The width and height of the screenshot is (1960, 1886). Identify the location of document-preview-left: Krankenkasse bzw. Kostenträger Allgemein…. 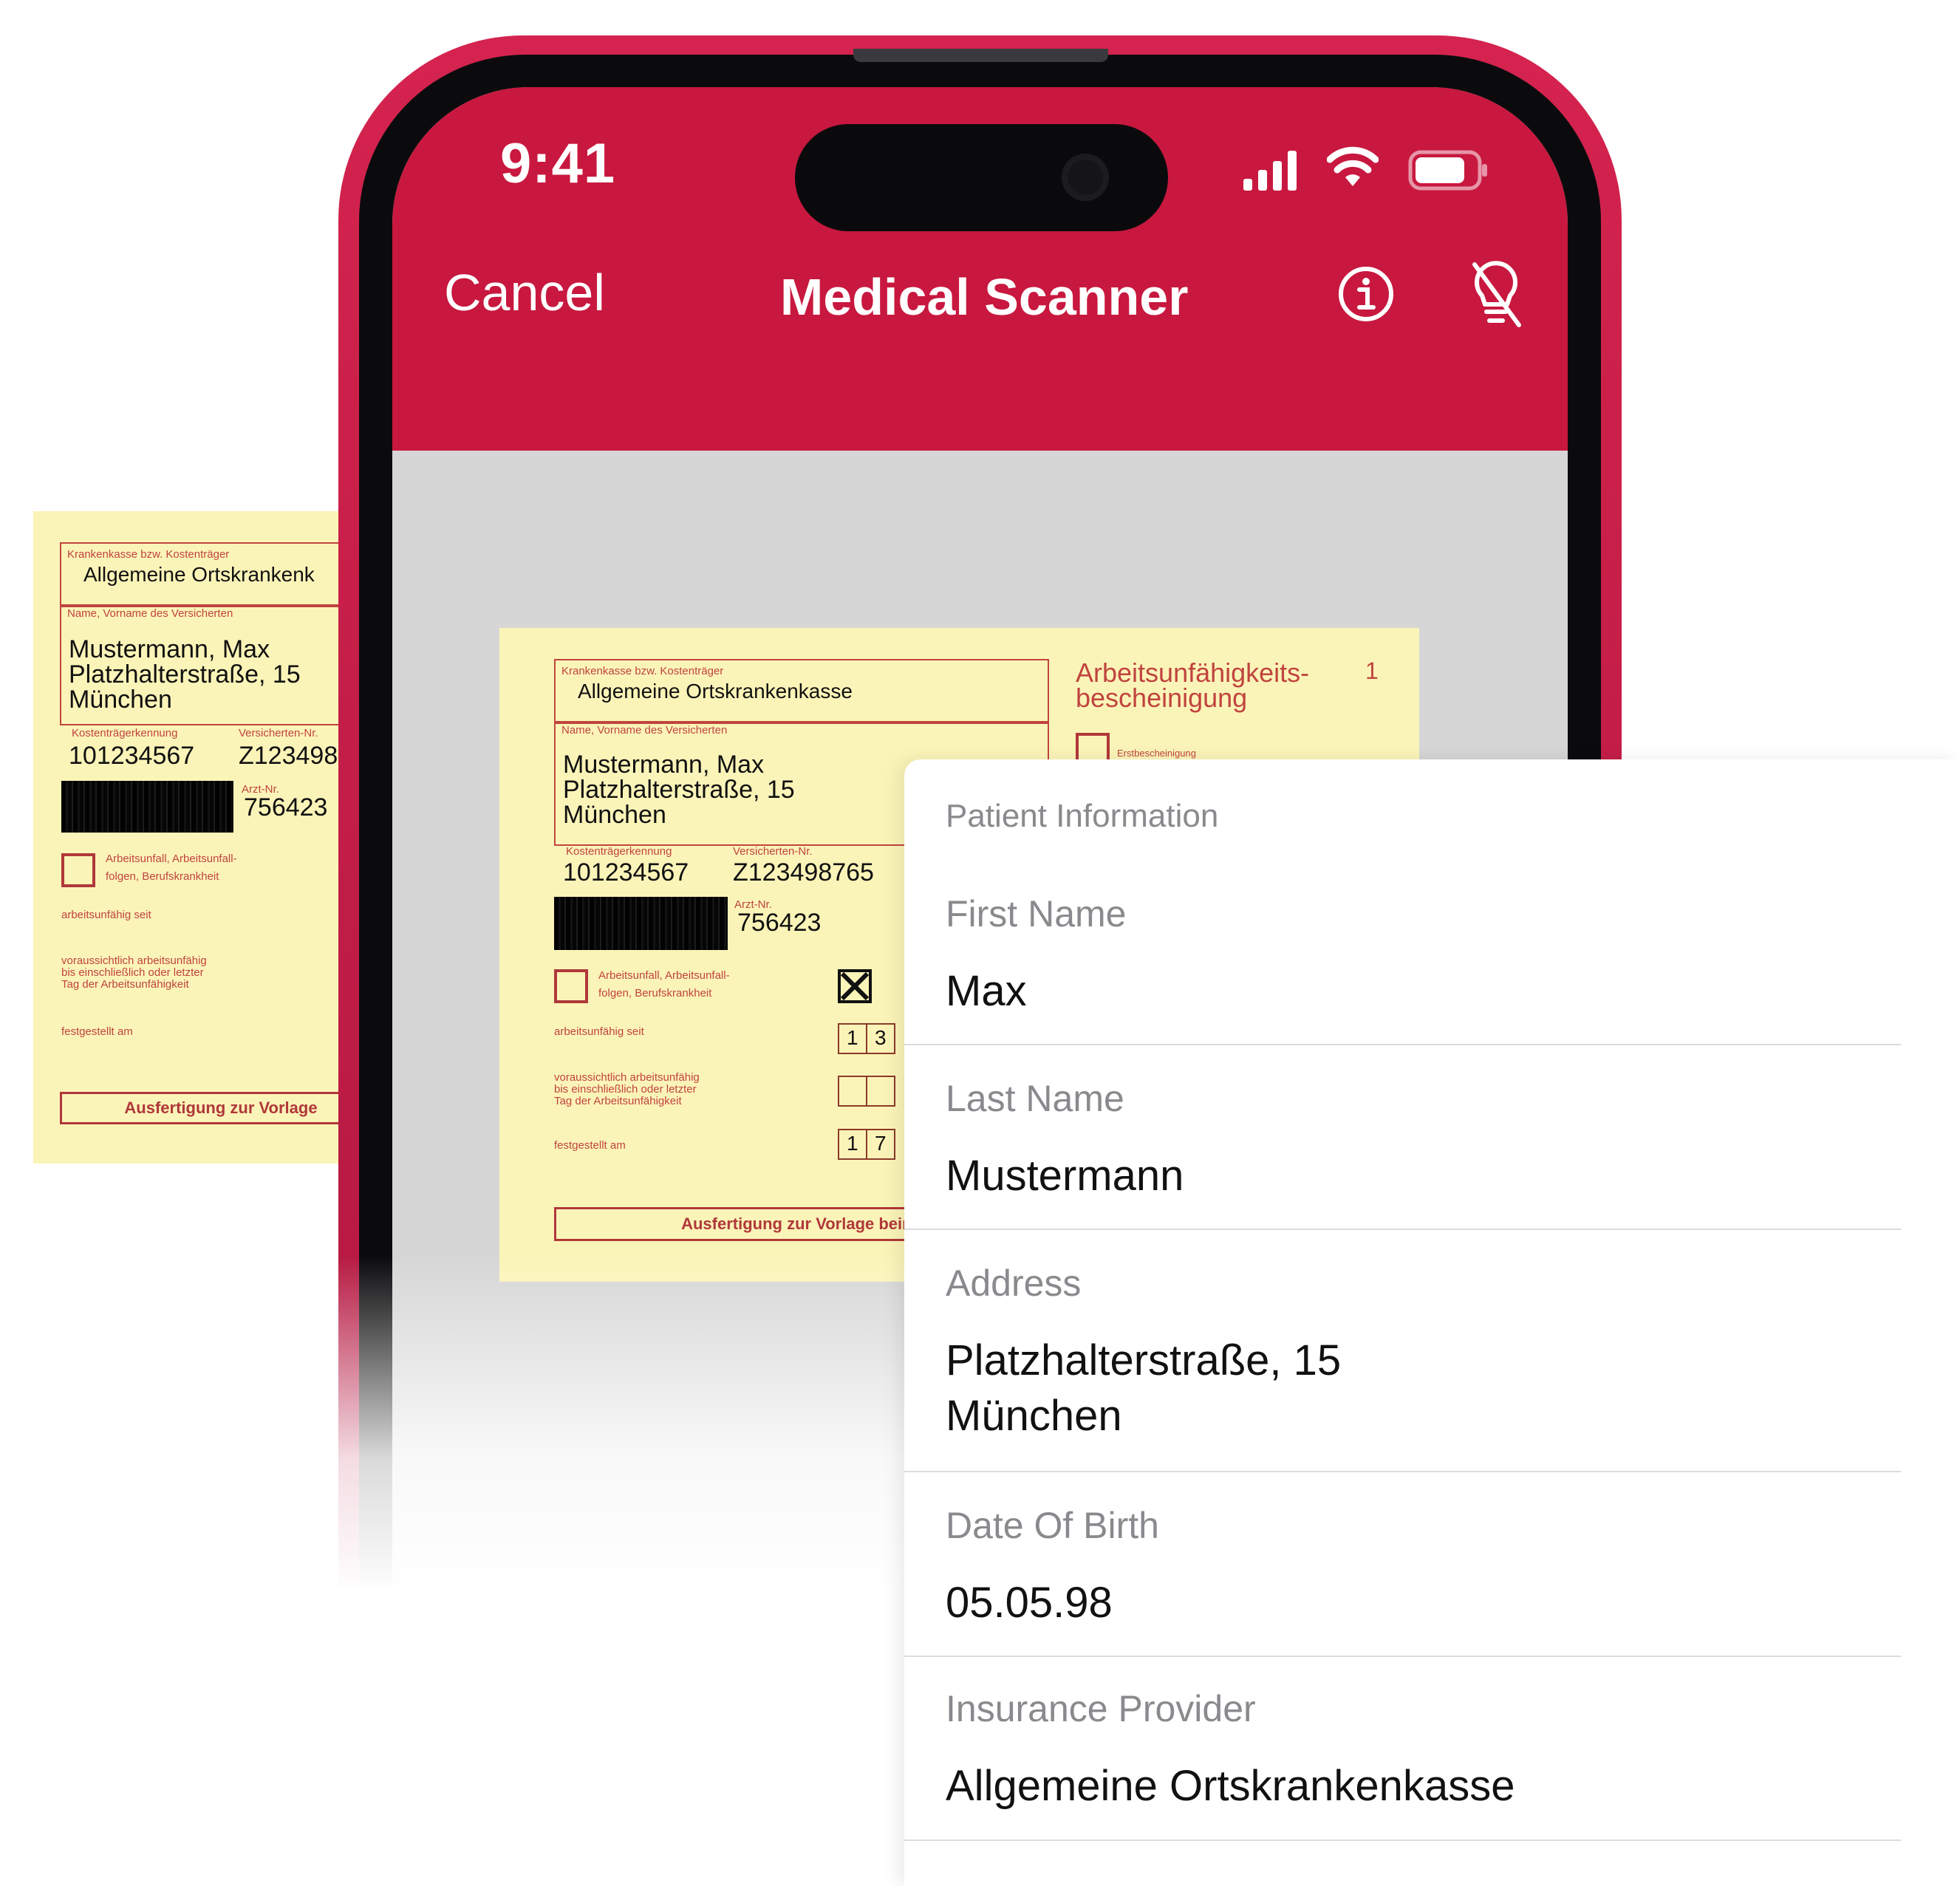
(192, 837).